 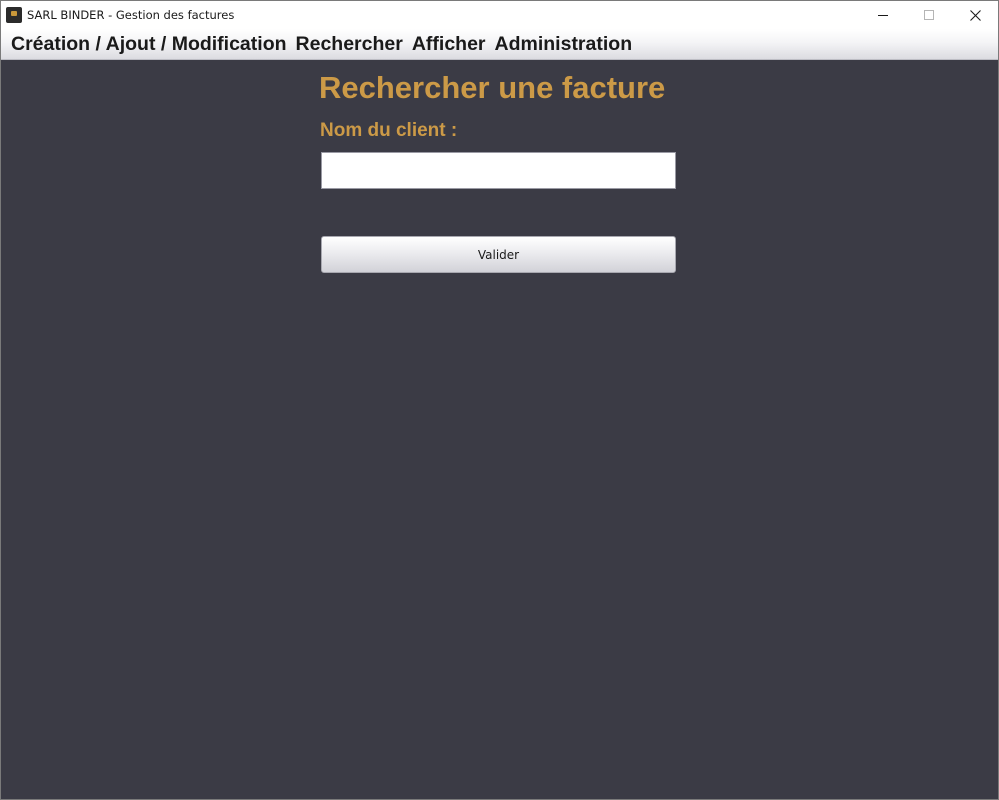 I want to click on minimize-icon, so click(x=883, y=15).